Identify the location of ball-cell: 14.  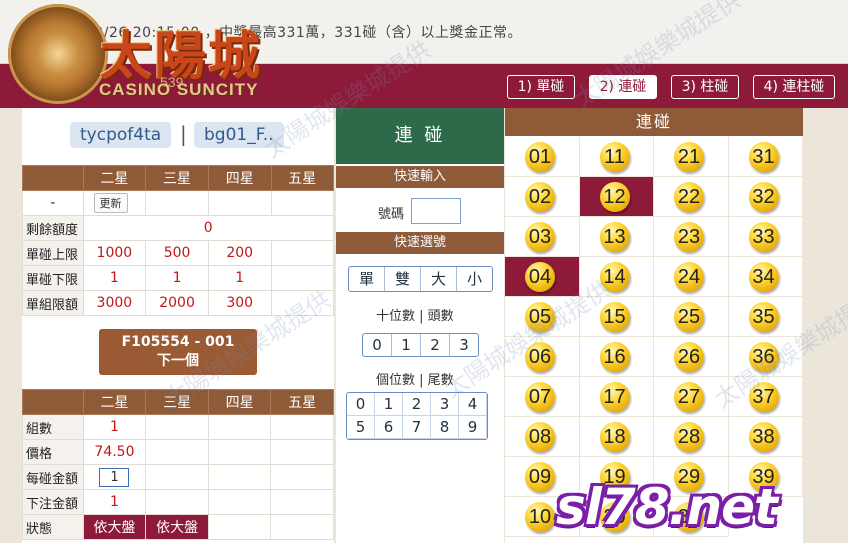
(616, 277).